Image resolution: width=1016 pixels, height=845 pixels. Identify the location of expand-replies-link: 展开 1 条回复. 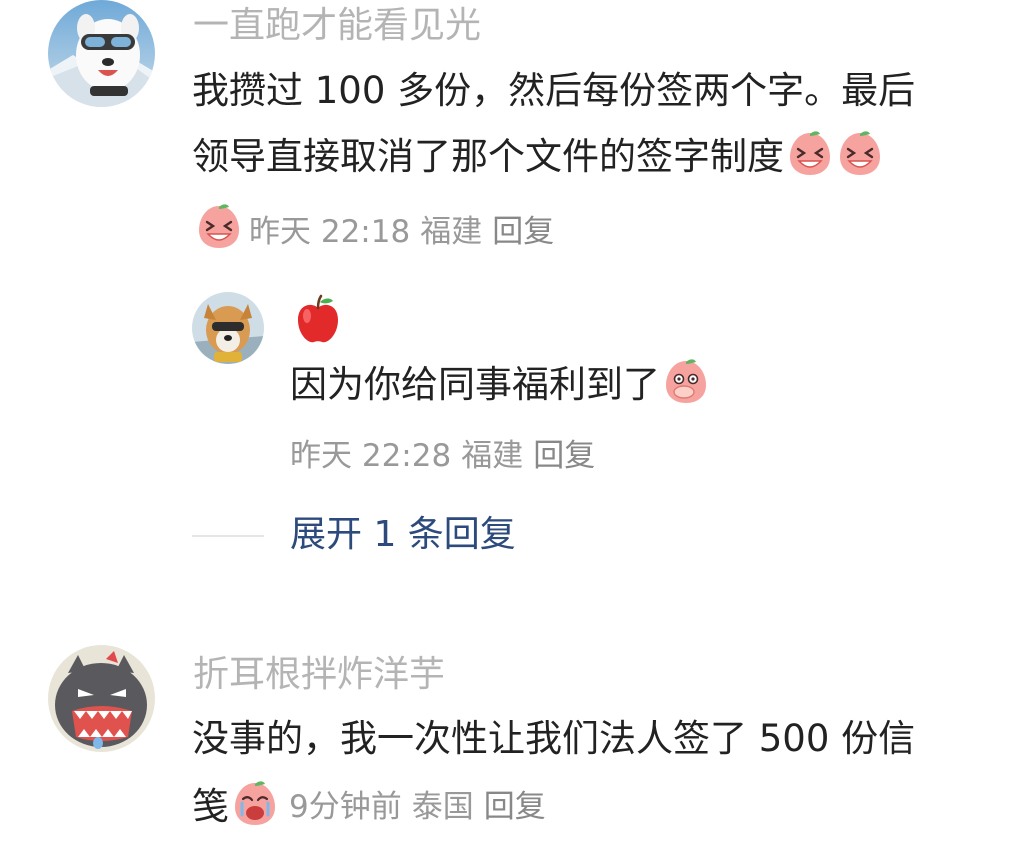
(403, 535).